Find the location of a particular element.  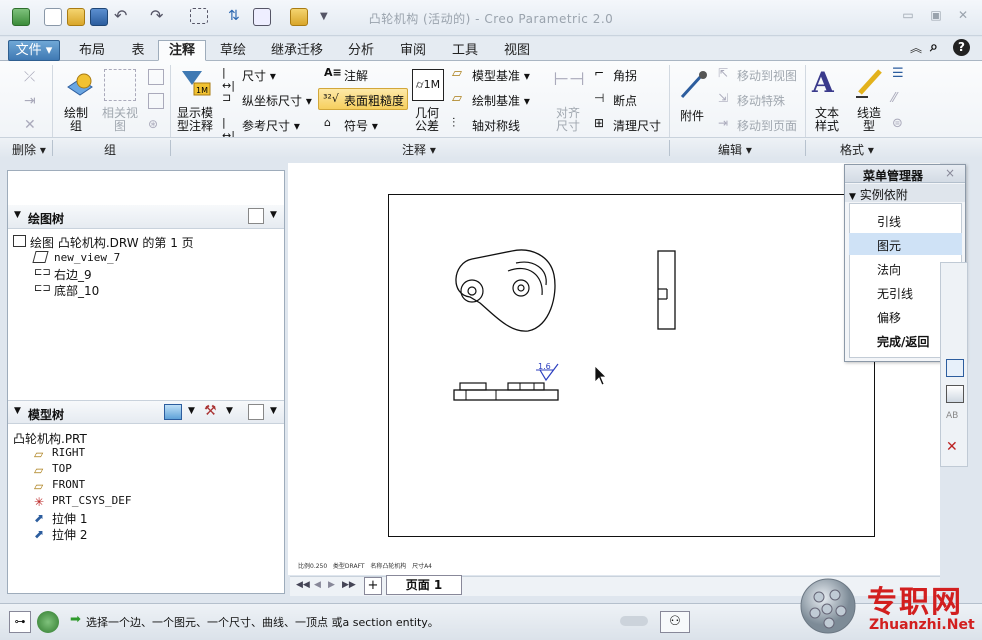

move-to-view-label: 移动到视图 is located at coordinates (767, 75).